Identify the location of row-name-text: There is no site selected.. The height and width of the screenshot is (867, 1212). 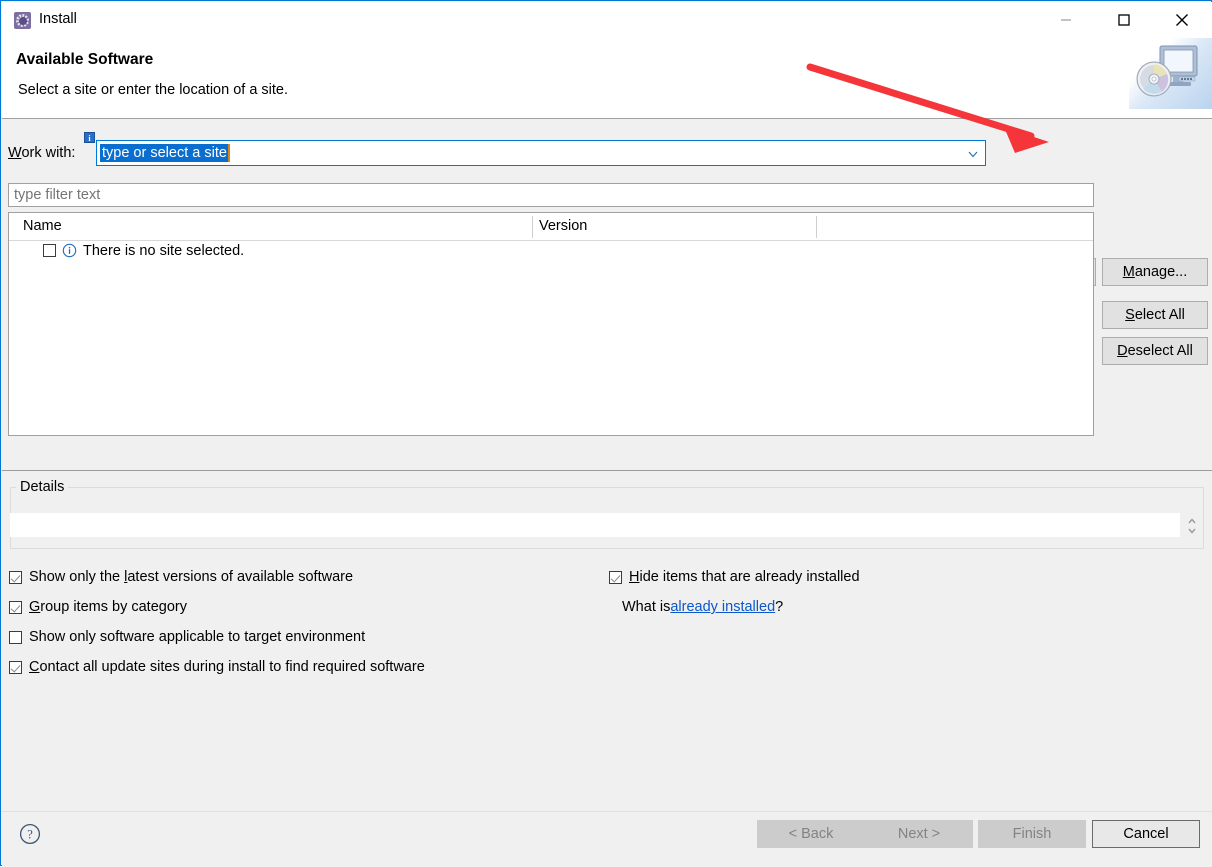
(164, 251).